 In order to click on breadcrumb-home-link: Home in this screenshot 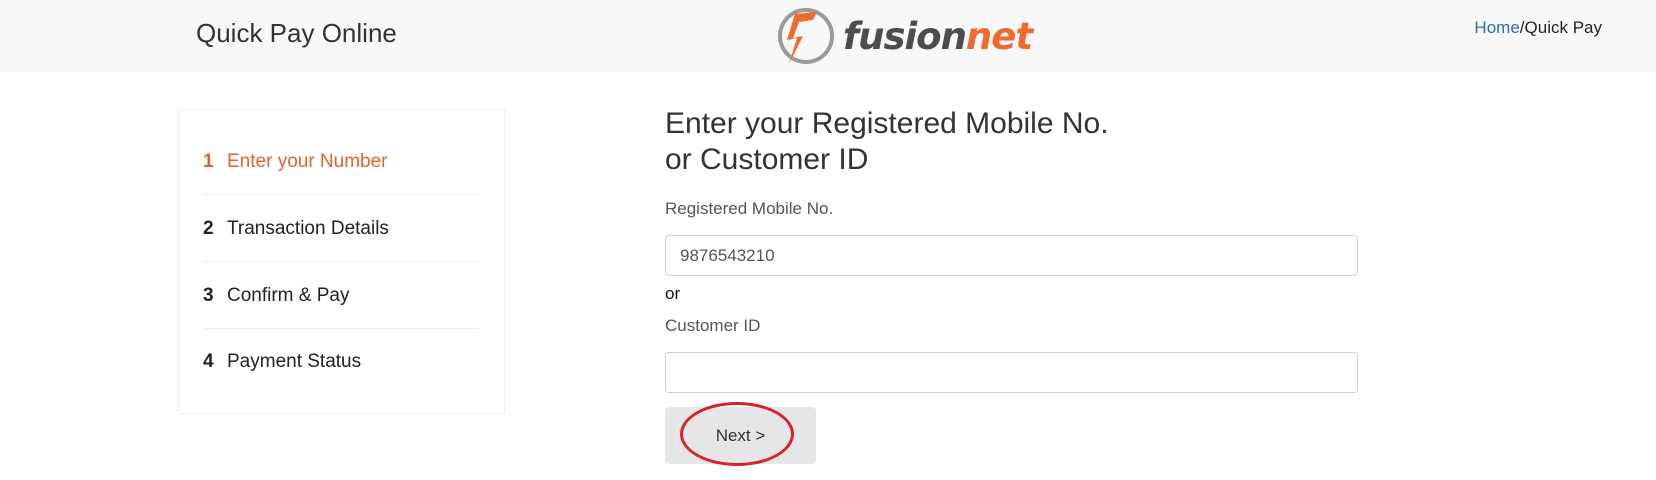, I will do `click(1496, 27)`.